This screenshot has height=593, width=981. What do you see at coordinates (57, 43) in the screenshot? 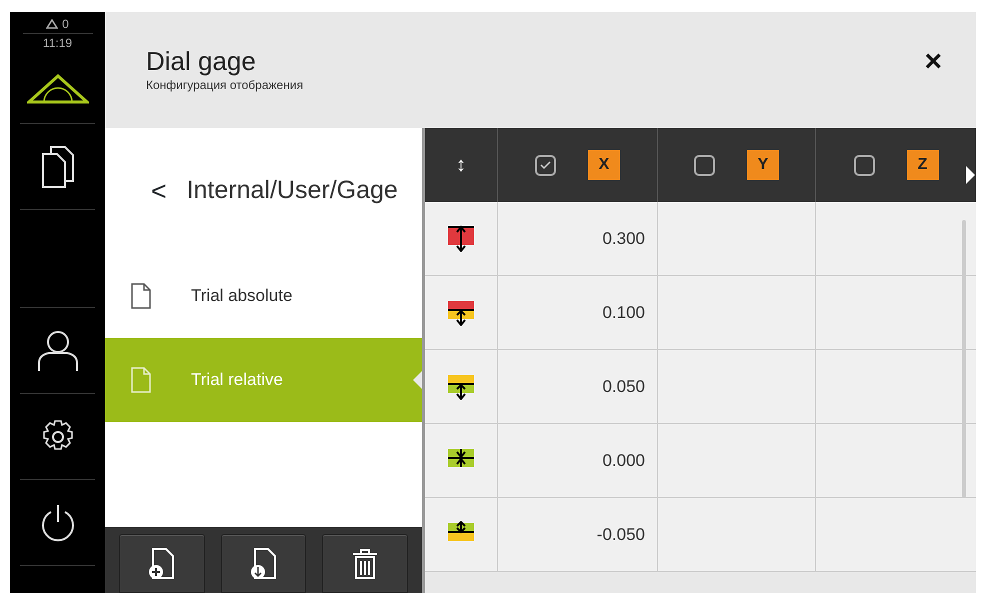
I see `clock: 11:19` at bounding box center [57, 43].